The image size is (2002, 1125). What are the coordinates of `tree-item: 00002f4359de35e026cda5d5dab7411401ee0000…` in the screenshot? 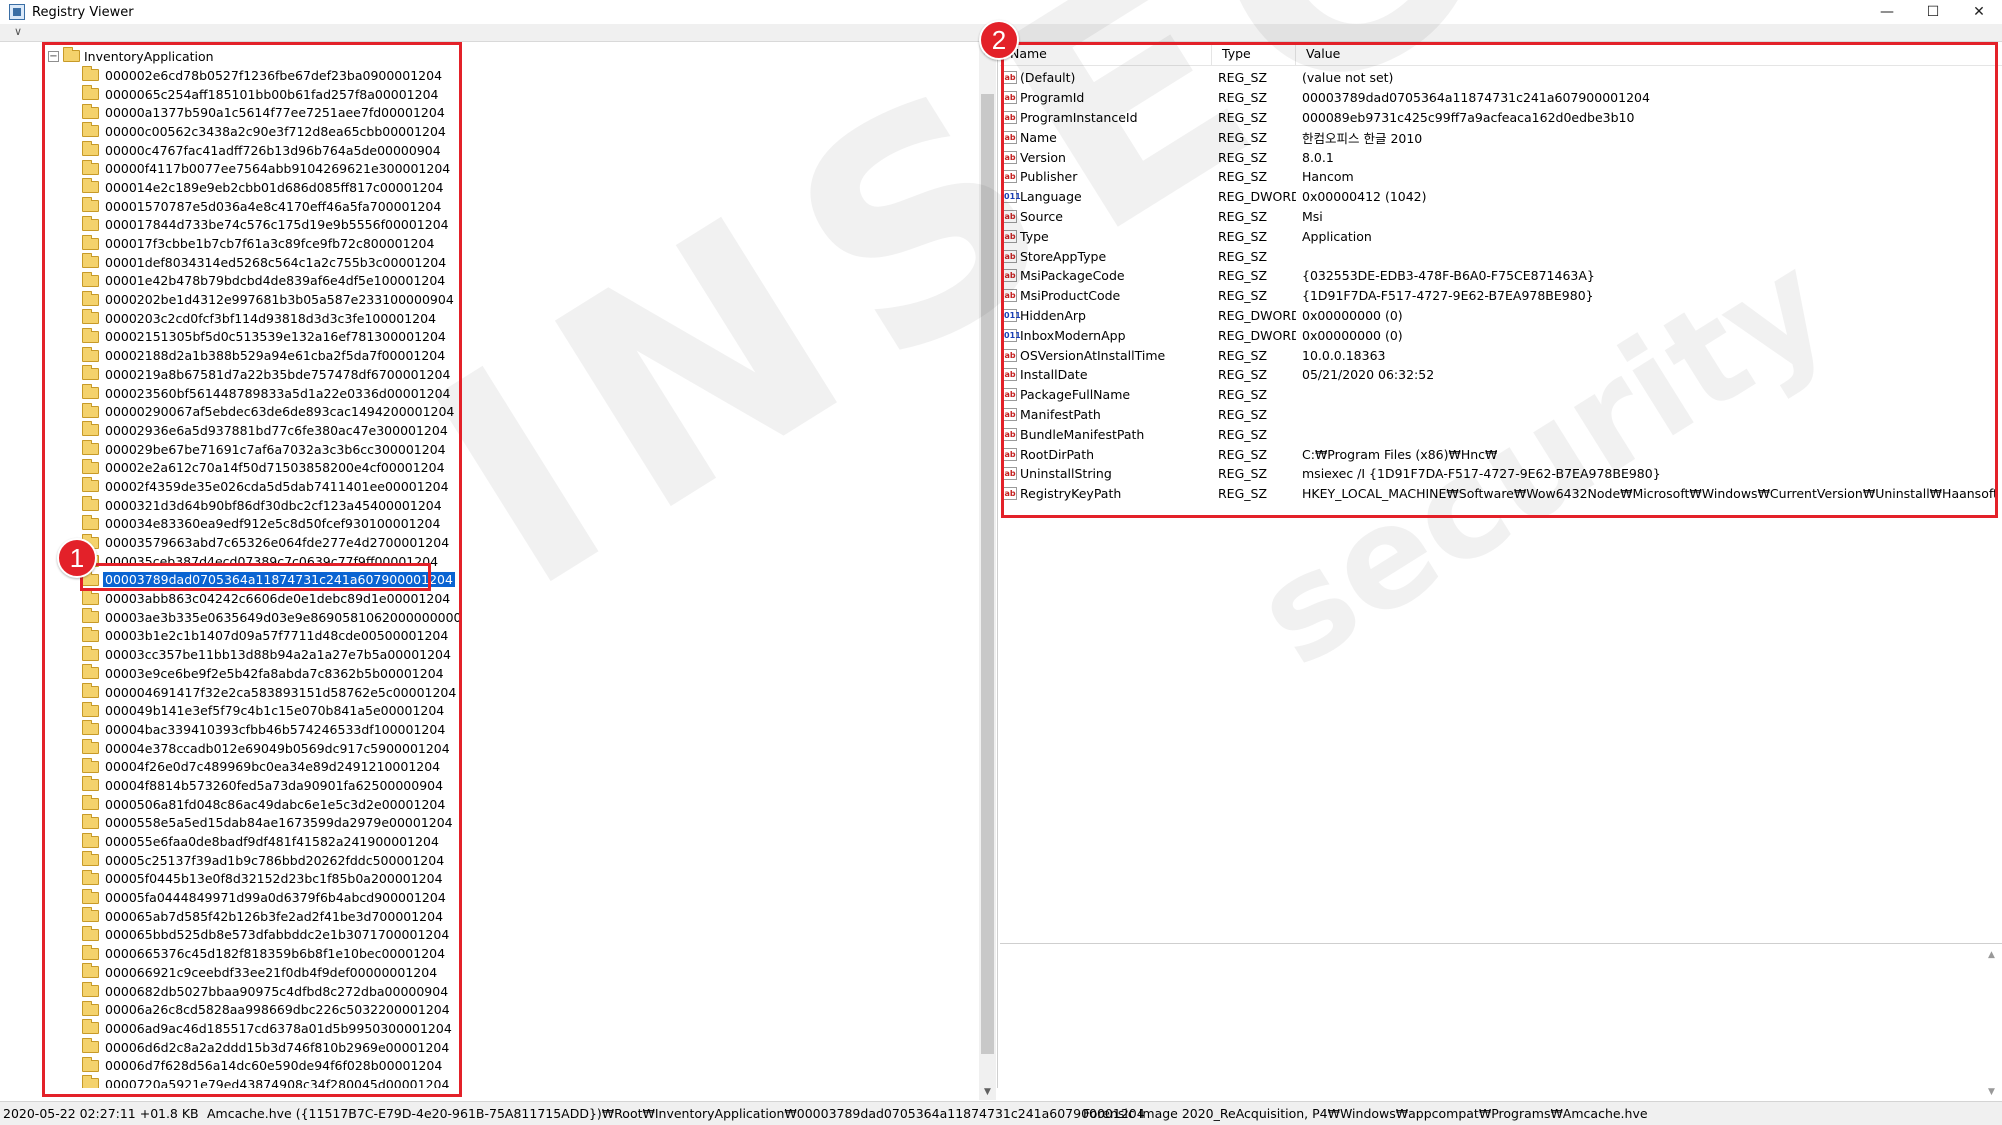 It's located at (532, 486).